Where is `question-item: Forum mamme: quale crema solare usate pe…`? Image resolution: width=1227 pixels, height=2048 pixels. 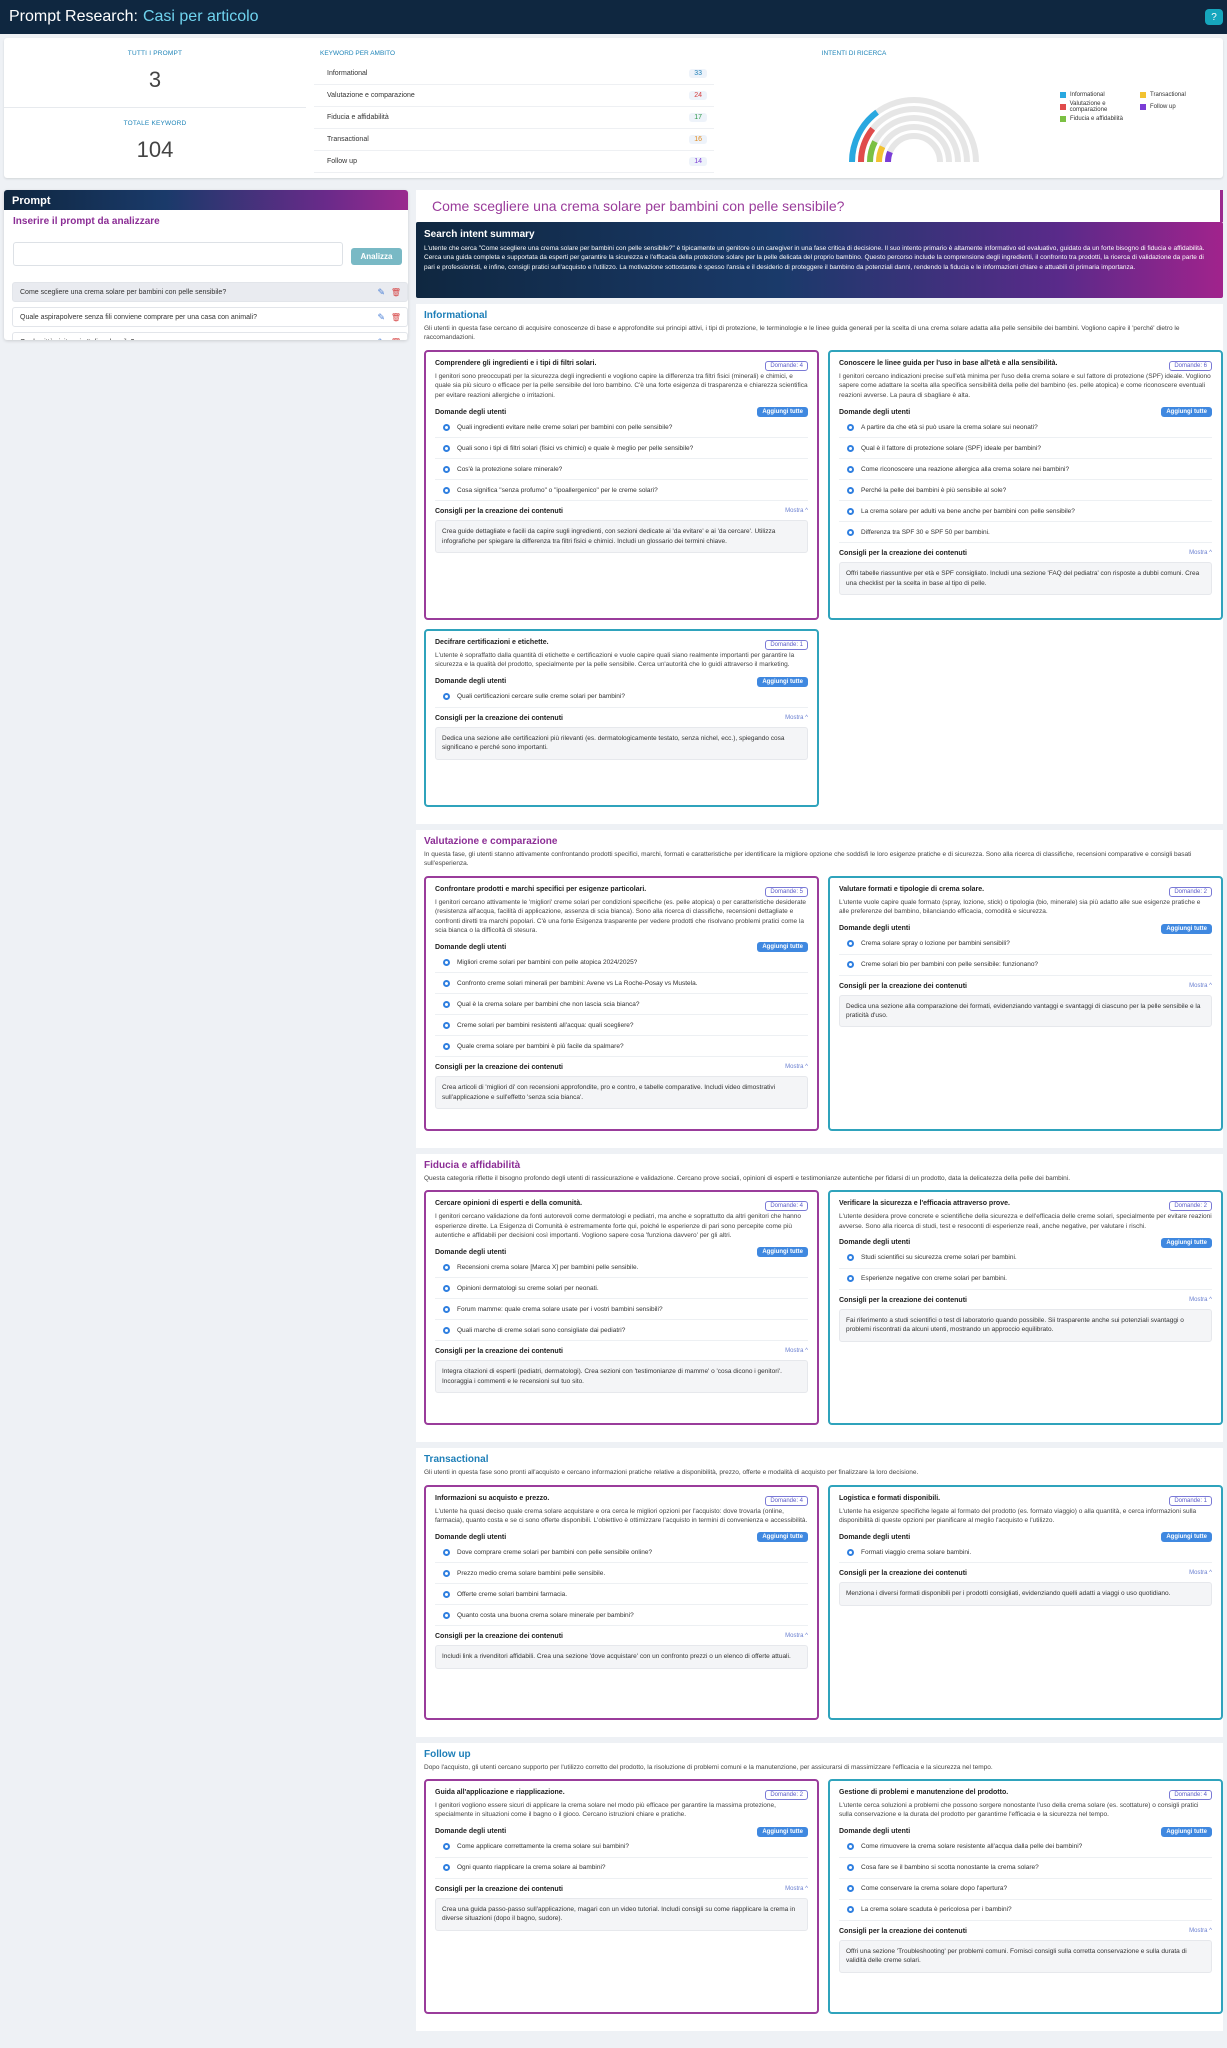
question-item: Forum mamme: quale crema solare usate pe… is located at coordinates (621, 1310).